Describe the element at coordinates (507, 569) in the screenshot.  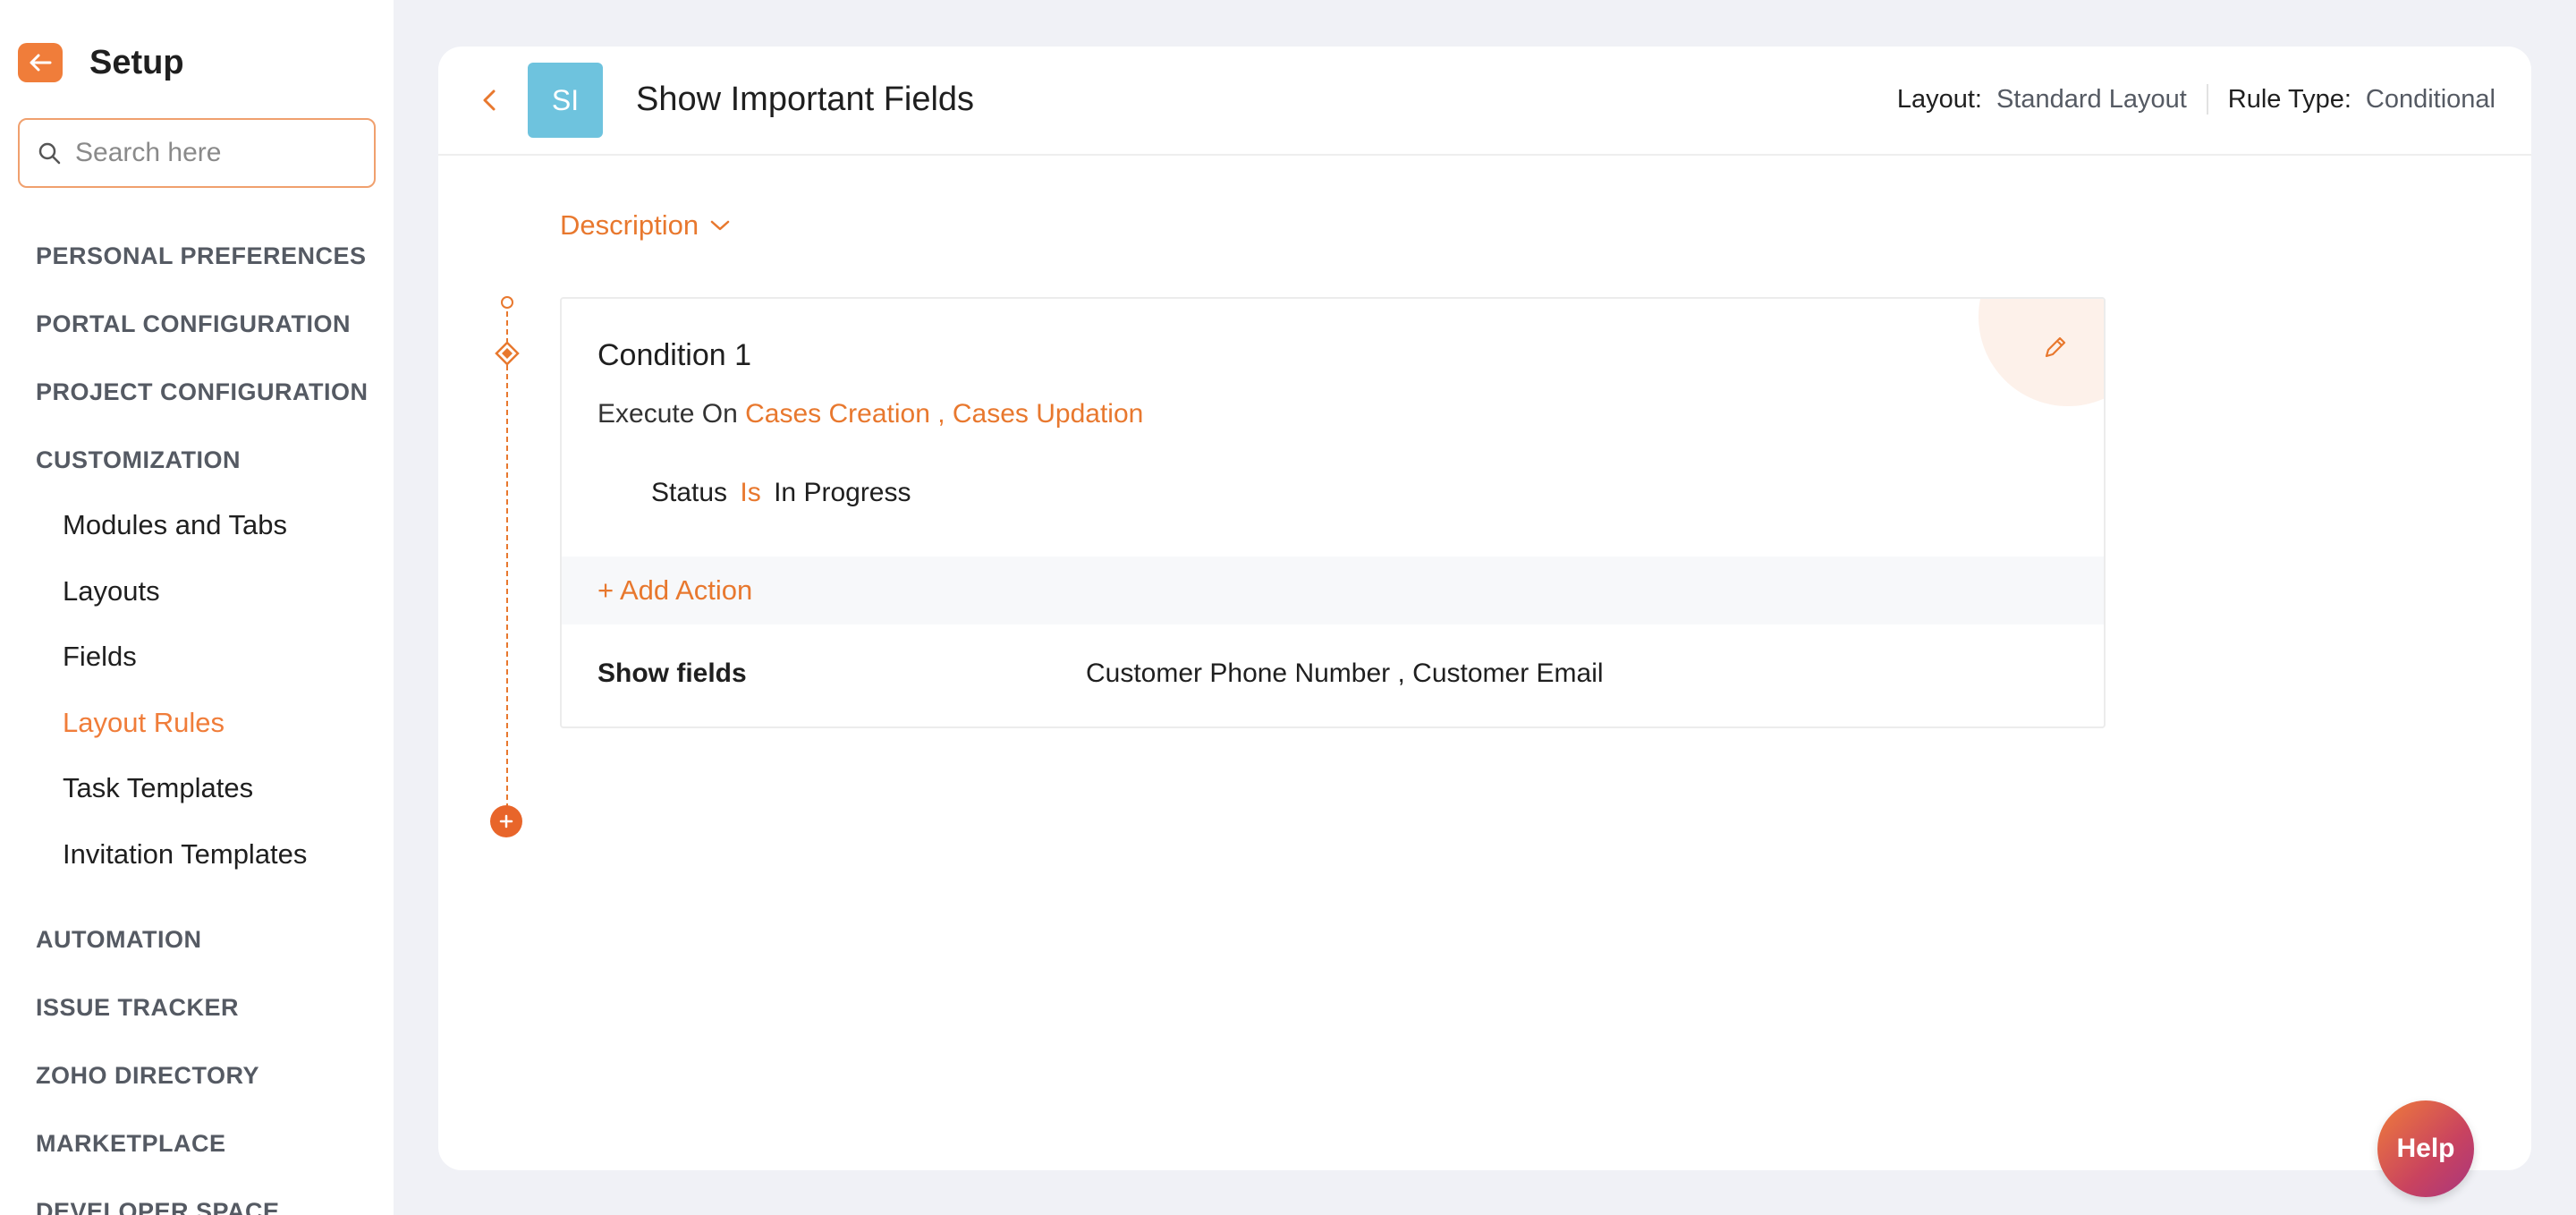
I see `timeline-connector` at that location.